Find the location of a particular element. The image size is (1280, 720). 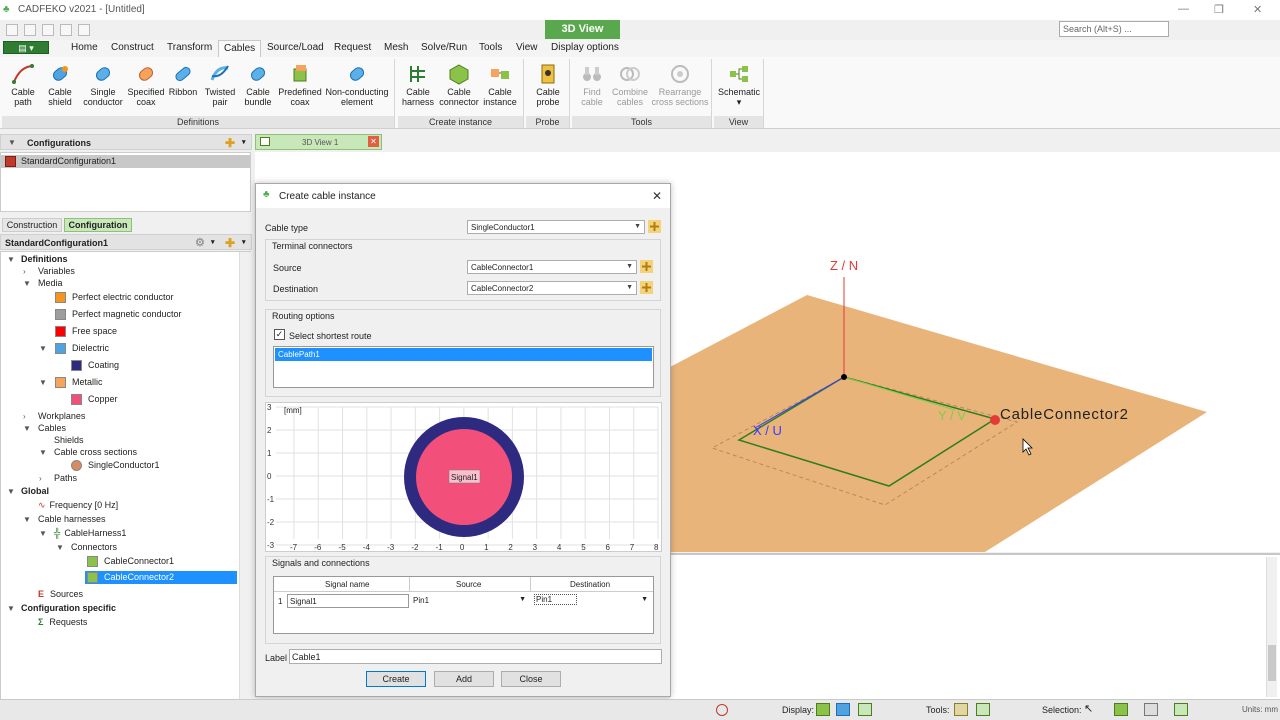

tab-3d-view-1: 3D View 1 ✕ is located at coordinates (318, 142).